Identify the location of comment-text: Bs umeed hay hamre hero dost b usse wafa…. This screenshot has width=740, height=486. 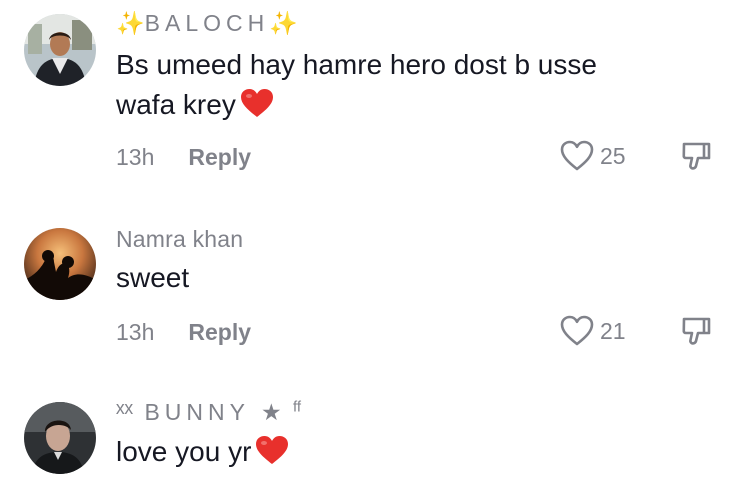
(356, 87).